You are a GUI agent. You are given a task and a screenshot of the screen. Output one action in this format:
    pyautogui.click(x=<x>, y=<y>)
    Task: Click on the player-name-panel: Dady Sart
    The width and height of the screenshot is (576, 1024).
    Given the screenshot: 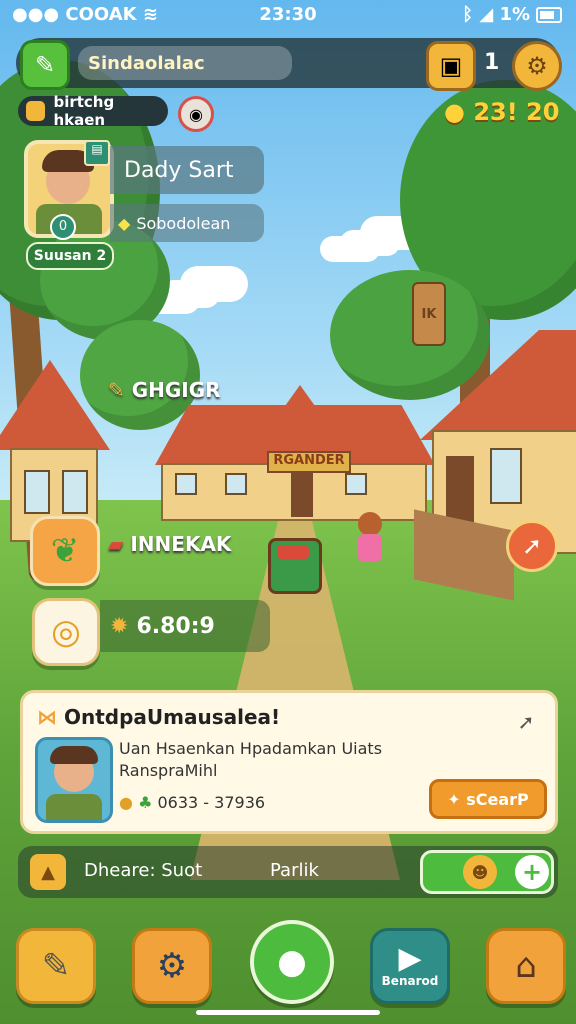 What is the action you would take?
    pyautogui.click(x=187, y=170)
    